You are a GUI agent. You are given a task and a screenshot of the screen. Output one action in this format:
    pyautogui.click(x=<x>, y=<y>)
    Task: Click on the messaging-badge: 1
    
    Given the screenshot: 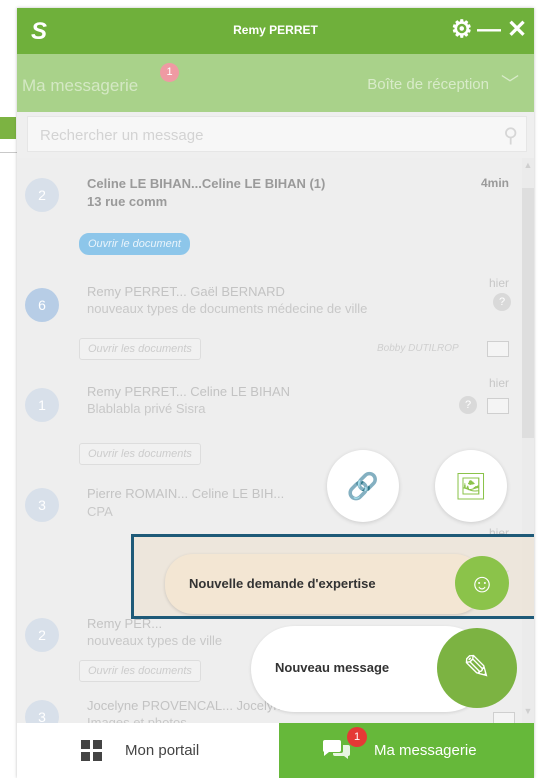 What is the action you would take?
    pyautogui.click(x=357, y=737)
    